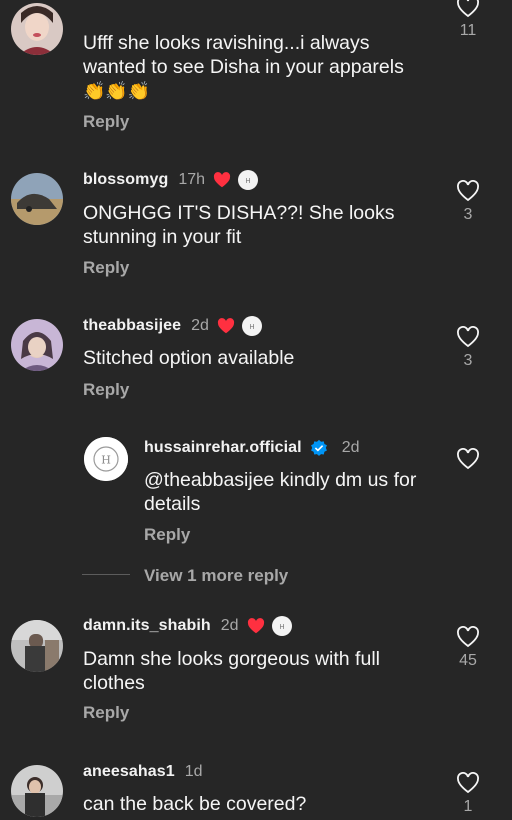 The width and height of the screenshot is (512, 820). I want to click on comment-text-line: Damn she looks gorgeous with full, so click(231, 659).